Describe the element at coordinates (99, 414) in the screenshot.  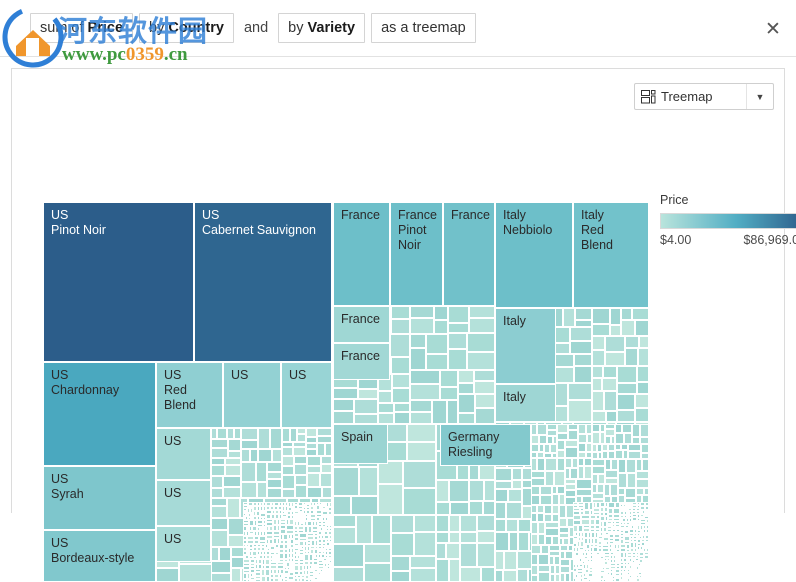
I see `treemap-tile-us-chardonnay: US Chardonnay` at that location.